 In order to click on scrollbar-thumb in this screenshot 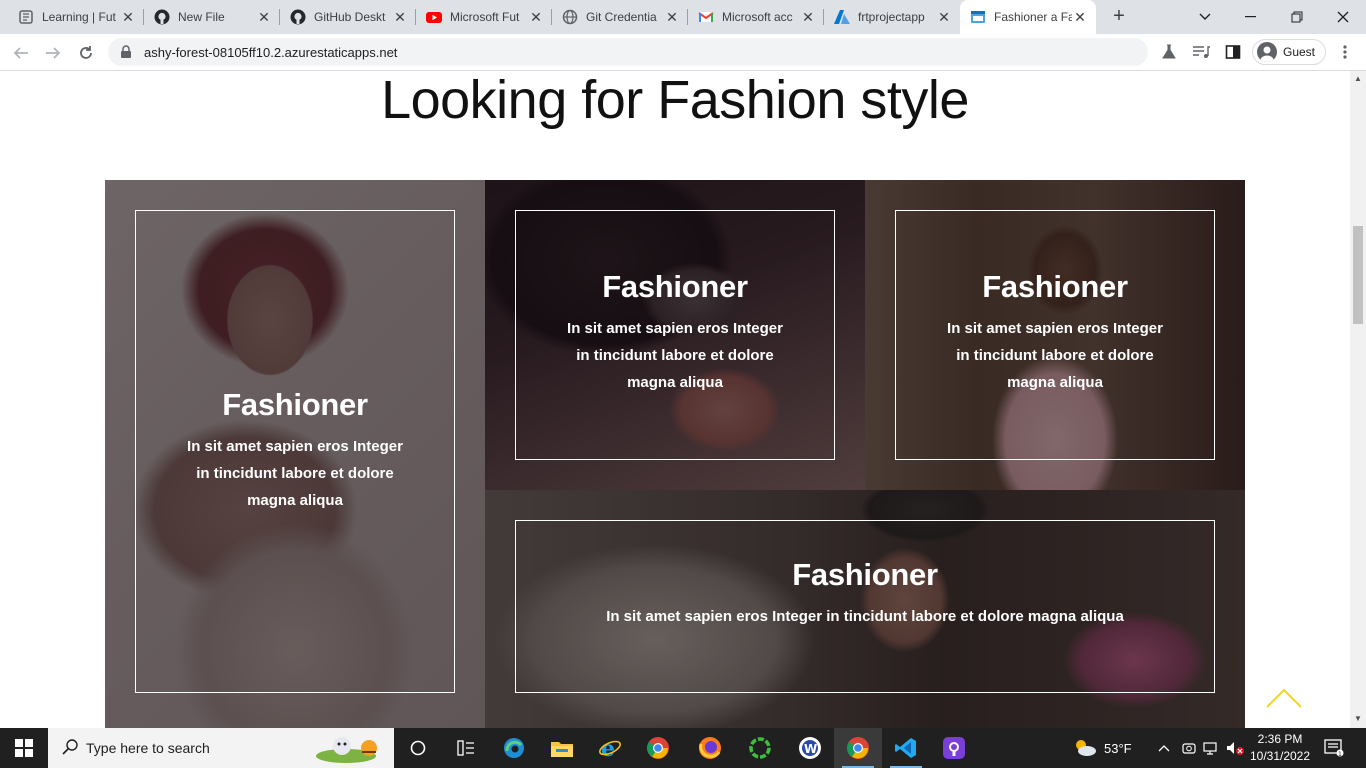, I will do `click(1358, 275)`.